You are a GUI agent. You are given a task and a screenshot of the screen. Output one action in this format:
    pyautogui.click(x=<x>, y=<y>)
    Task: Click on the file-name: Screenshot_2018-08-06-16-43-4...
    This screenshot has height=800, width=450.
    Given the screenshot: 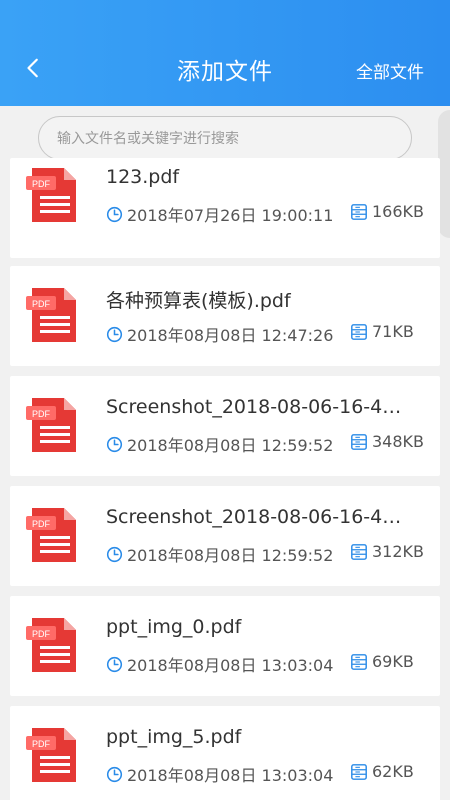 What is the action you would take?
    pyautogui.click(x=256, y=517)
    